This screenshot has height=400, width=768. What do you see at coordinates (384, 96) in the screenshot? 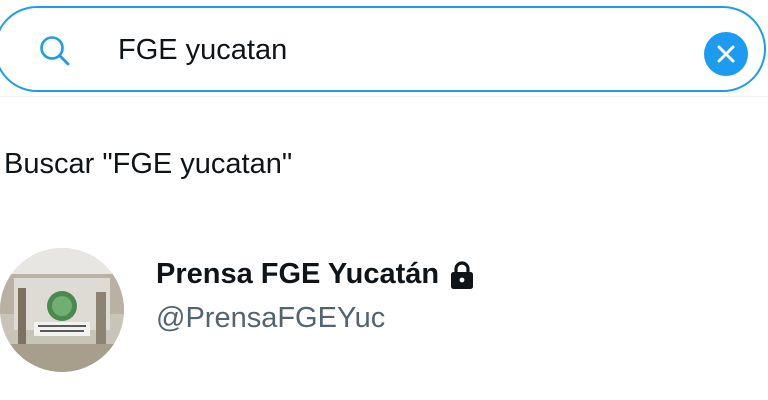
I see `divider` at bounding box center [384, 96].